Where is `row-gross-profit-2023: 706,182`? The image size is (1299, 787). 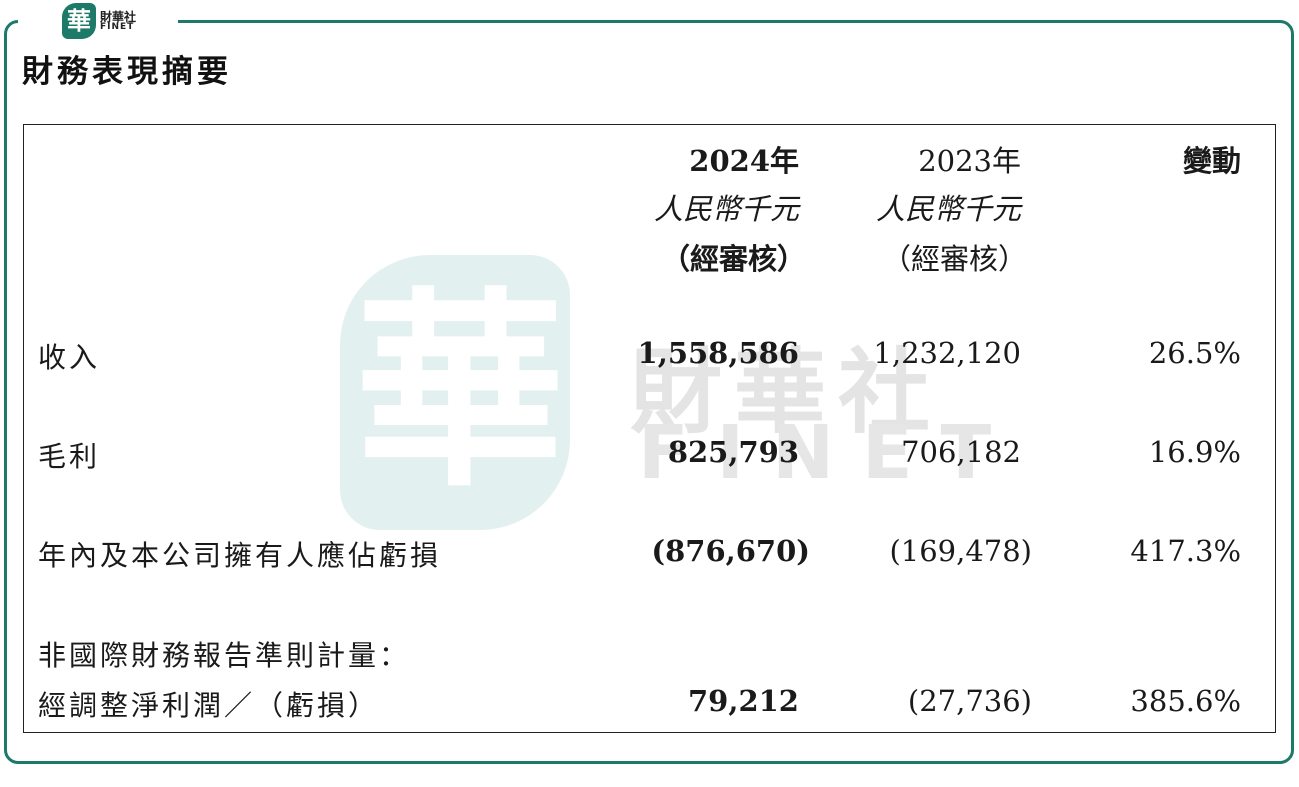 row-gross-profit-2023: 706,182 is located at coordinates (961, 452).